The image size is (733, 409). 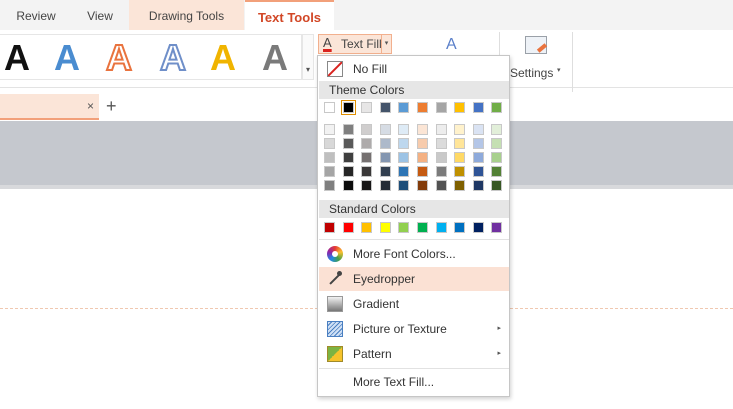 What do you see at coordinates (186, 15) in the screenshot?
I see `tab-drawing-tools: Drawing Tools` at bounding box center [186, 15].